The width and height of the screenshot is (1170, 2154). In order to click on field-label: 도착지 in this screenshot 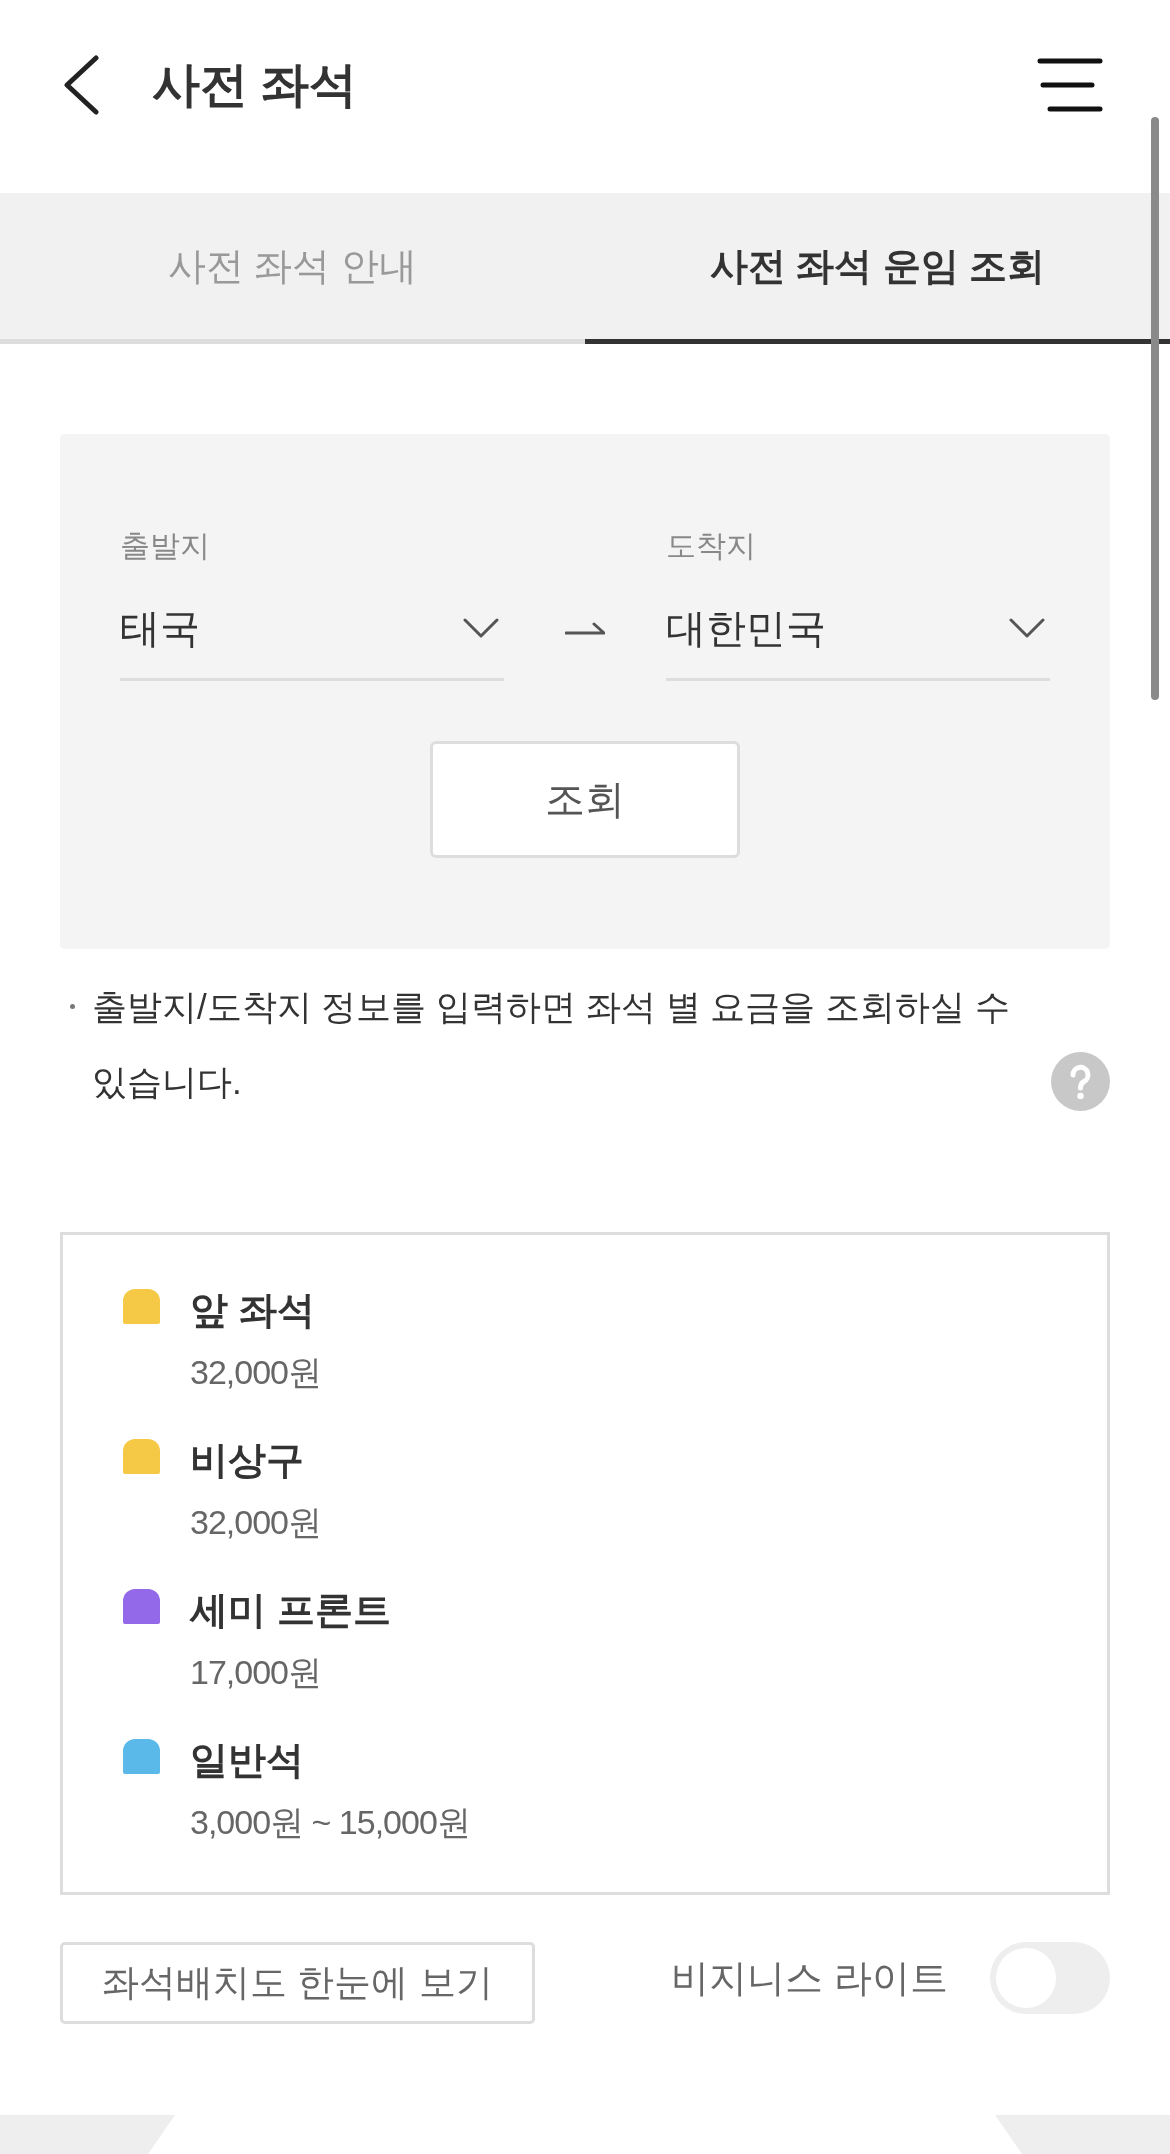, I will do `click(711, 546)`.